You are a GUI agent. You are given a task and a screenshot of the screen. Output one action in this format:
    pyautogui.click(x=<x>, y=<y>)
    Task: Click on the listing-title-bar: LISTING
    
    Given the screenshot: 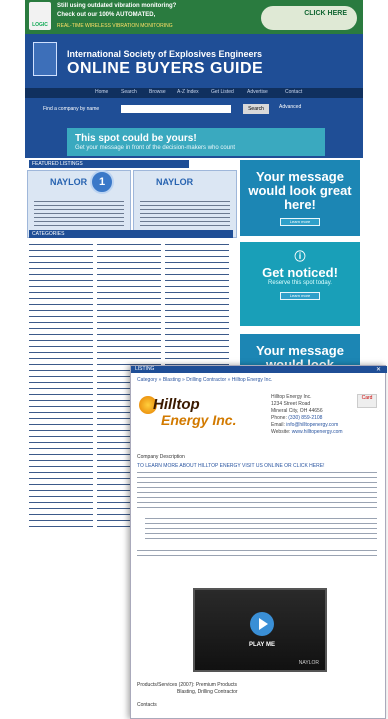 What is the action you would take?
    pyautogui.click(x=259, y=369)
    